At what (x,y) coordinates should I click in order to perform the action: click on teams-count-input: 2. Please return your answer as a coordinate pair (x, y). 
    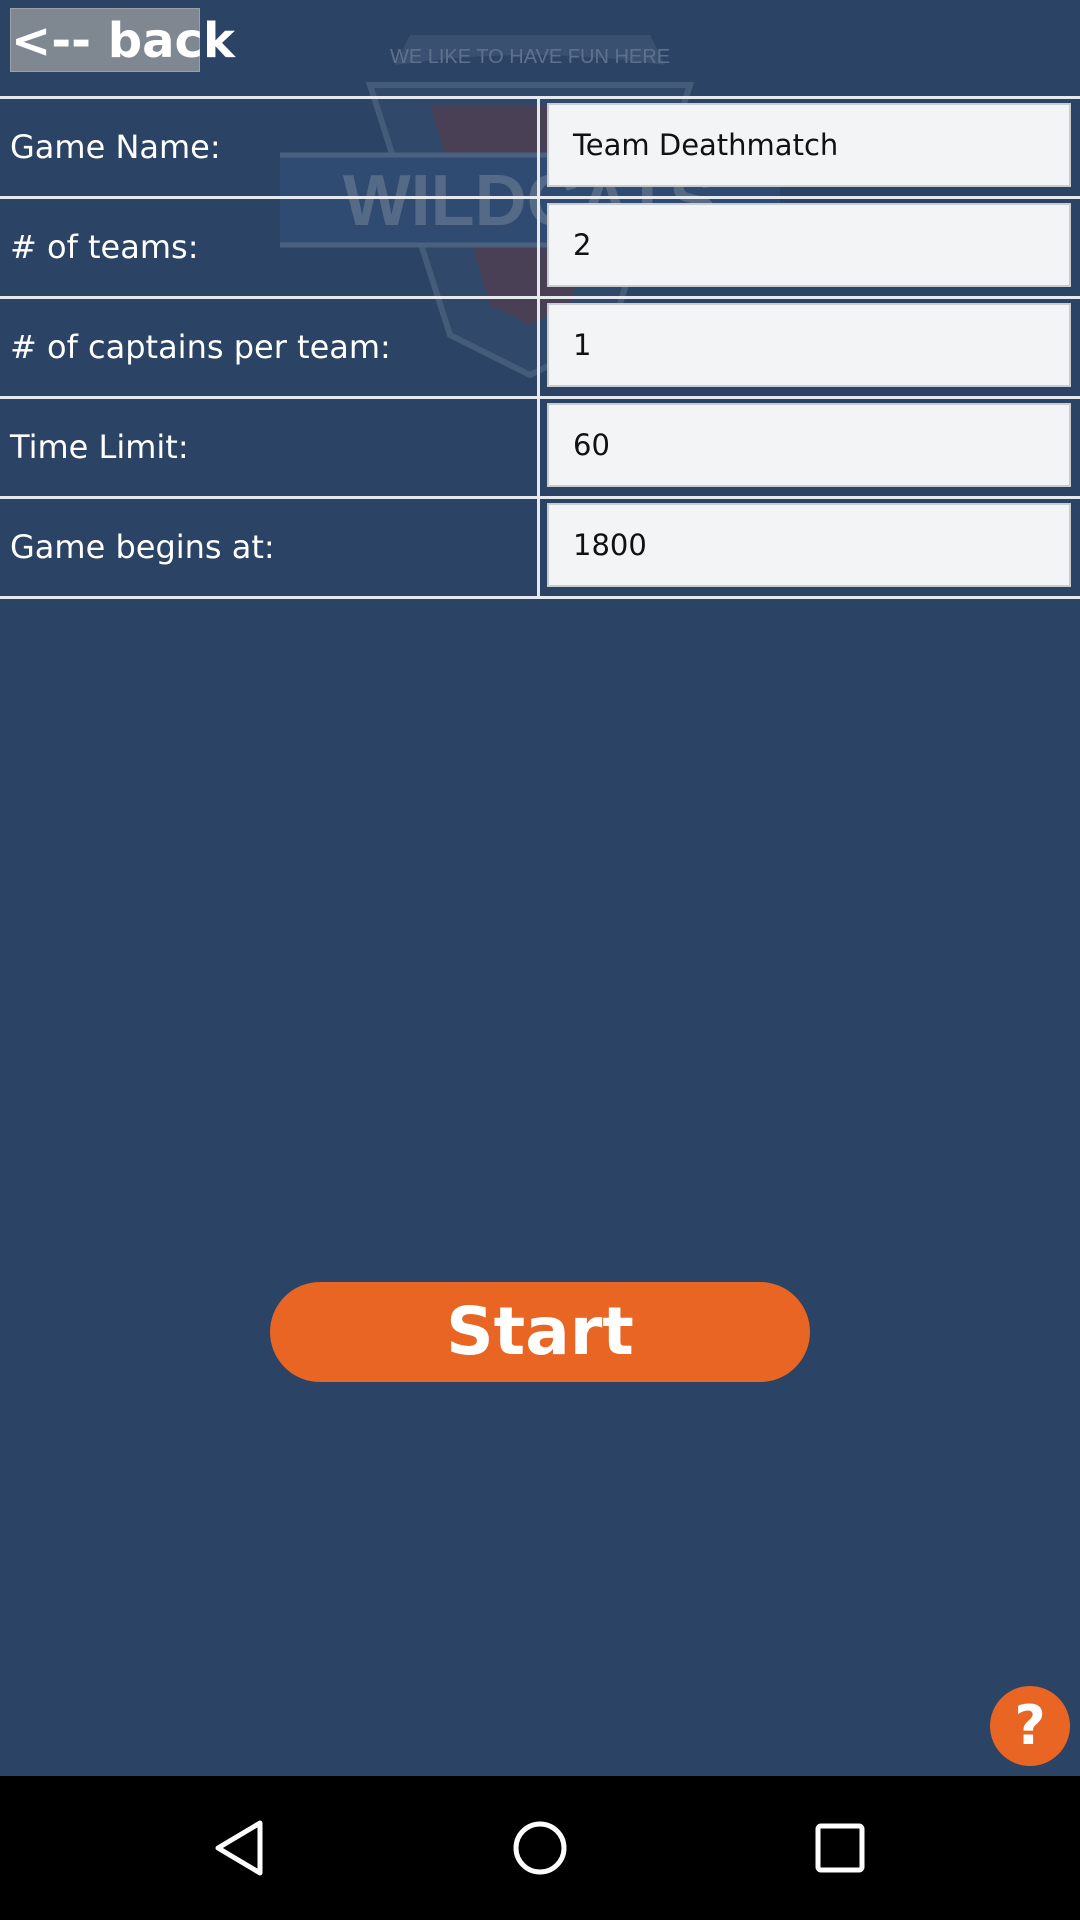
    Looking at the image, I should click on (809, 245).